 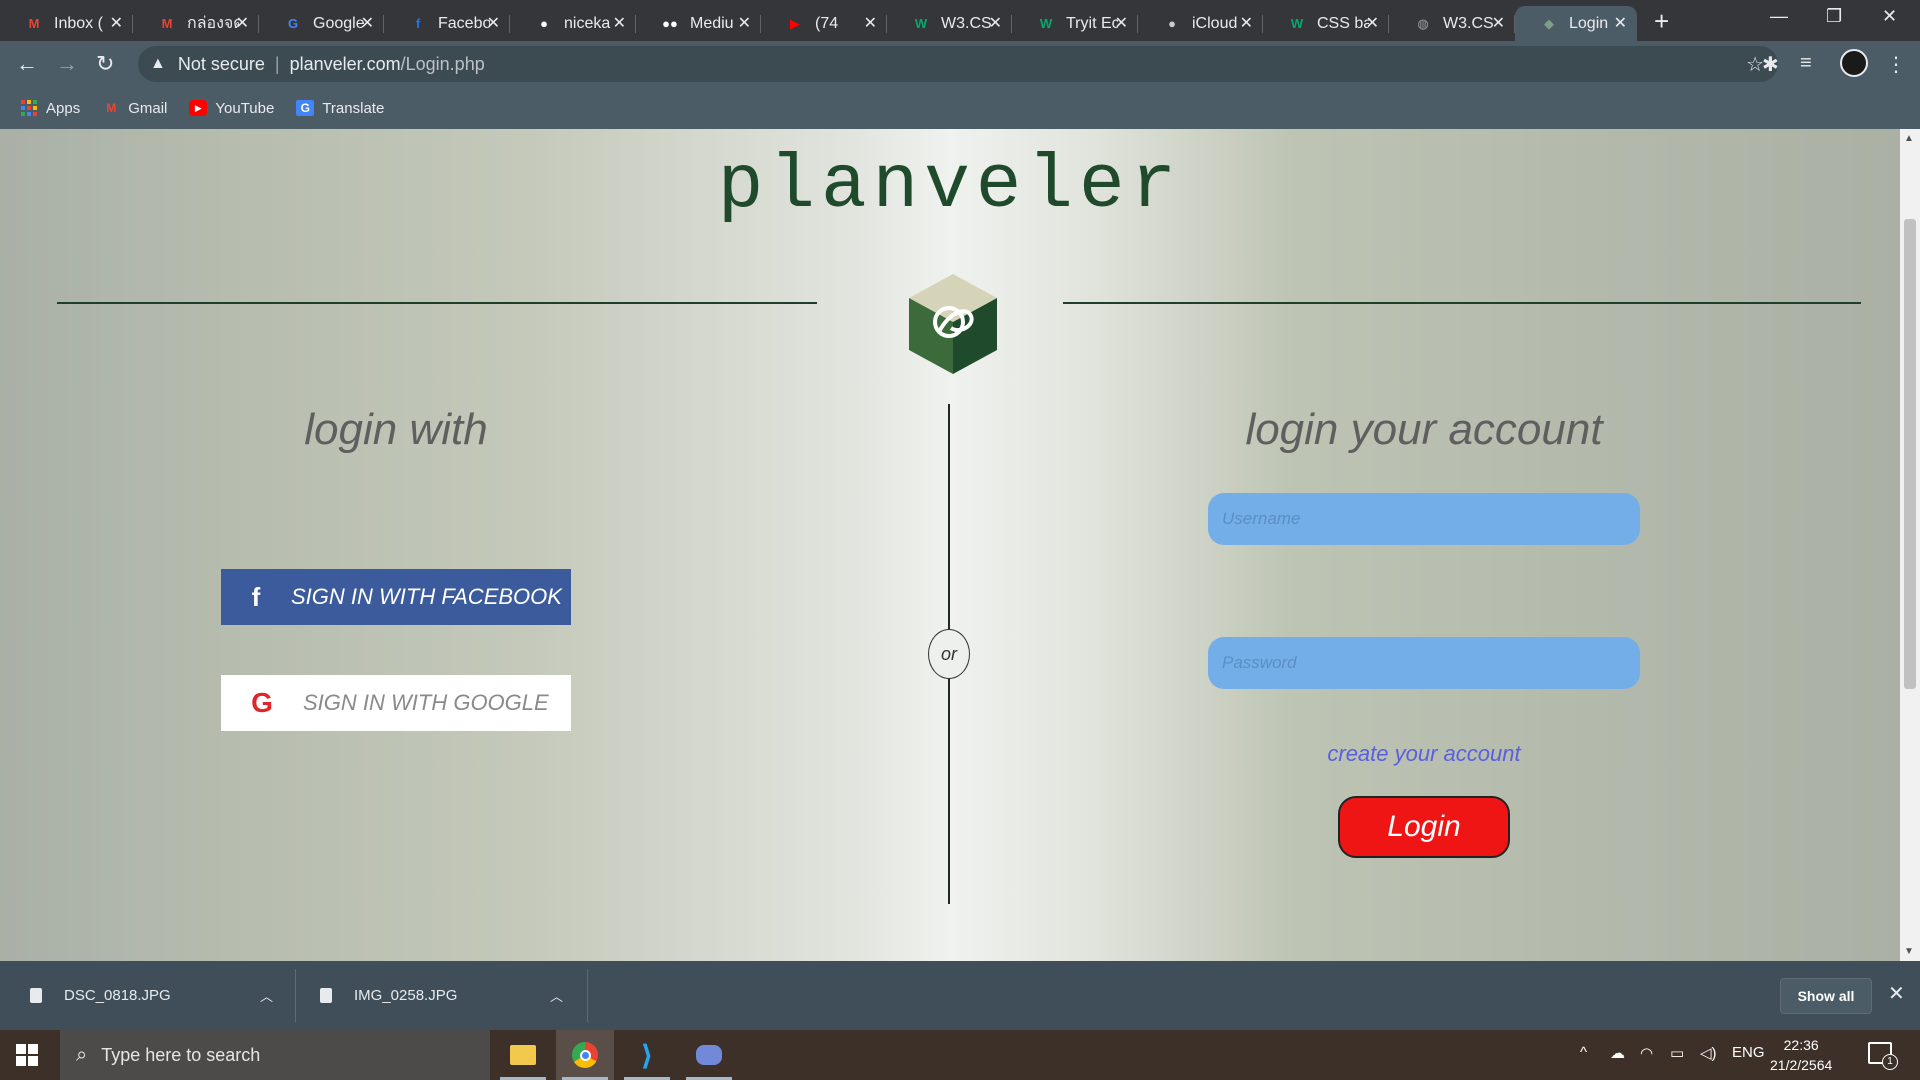 What do you see at coordinates (231, 108) in the screenshot?
I see `bookmark-youtube: ▶ YouTube` at bounding box center [231, 108].